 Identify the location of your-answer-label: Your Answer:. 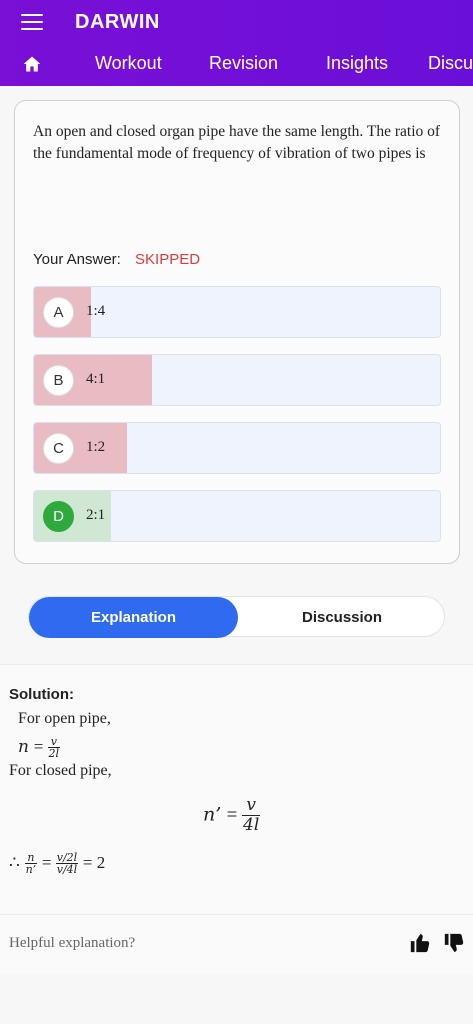
(77, 259).